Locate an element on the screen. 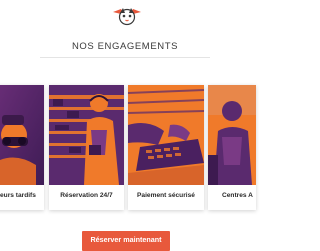 The height and width of the screenshot is (251, 320). section-title: NOS ENGAGEMENTS is located at coordinates (125, 46).